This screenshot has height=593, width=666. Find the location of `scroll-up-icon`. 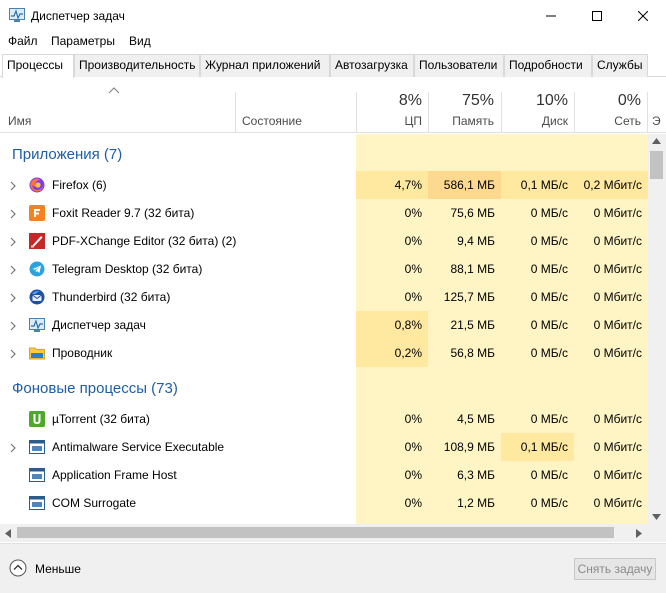

scroll-up-icon is located at coordinates (656, 141).